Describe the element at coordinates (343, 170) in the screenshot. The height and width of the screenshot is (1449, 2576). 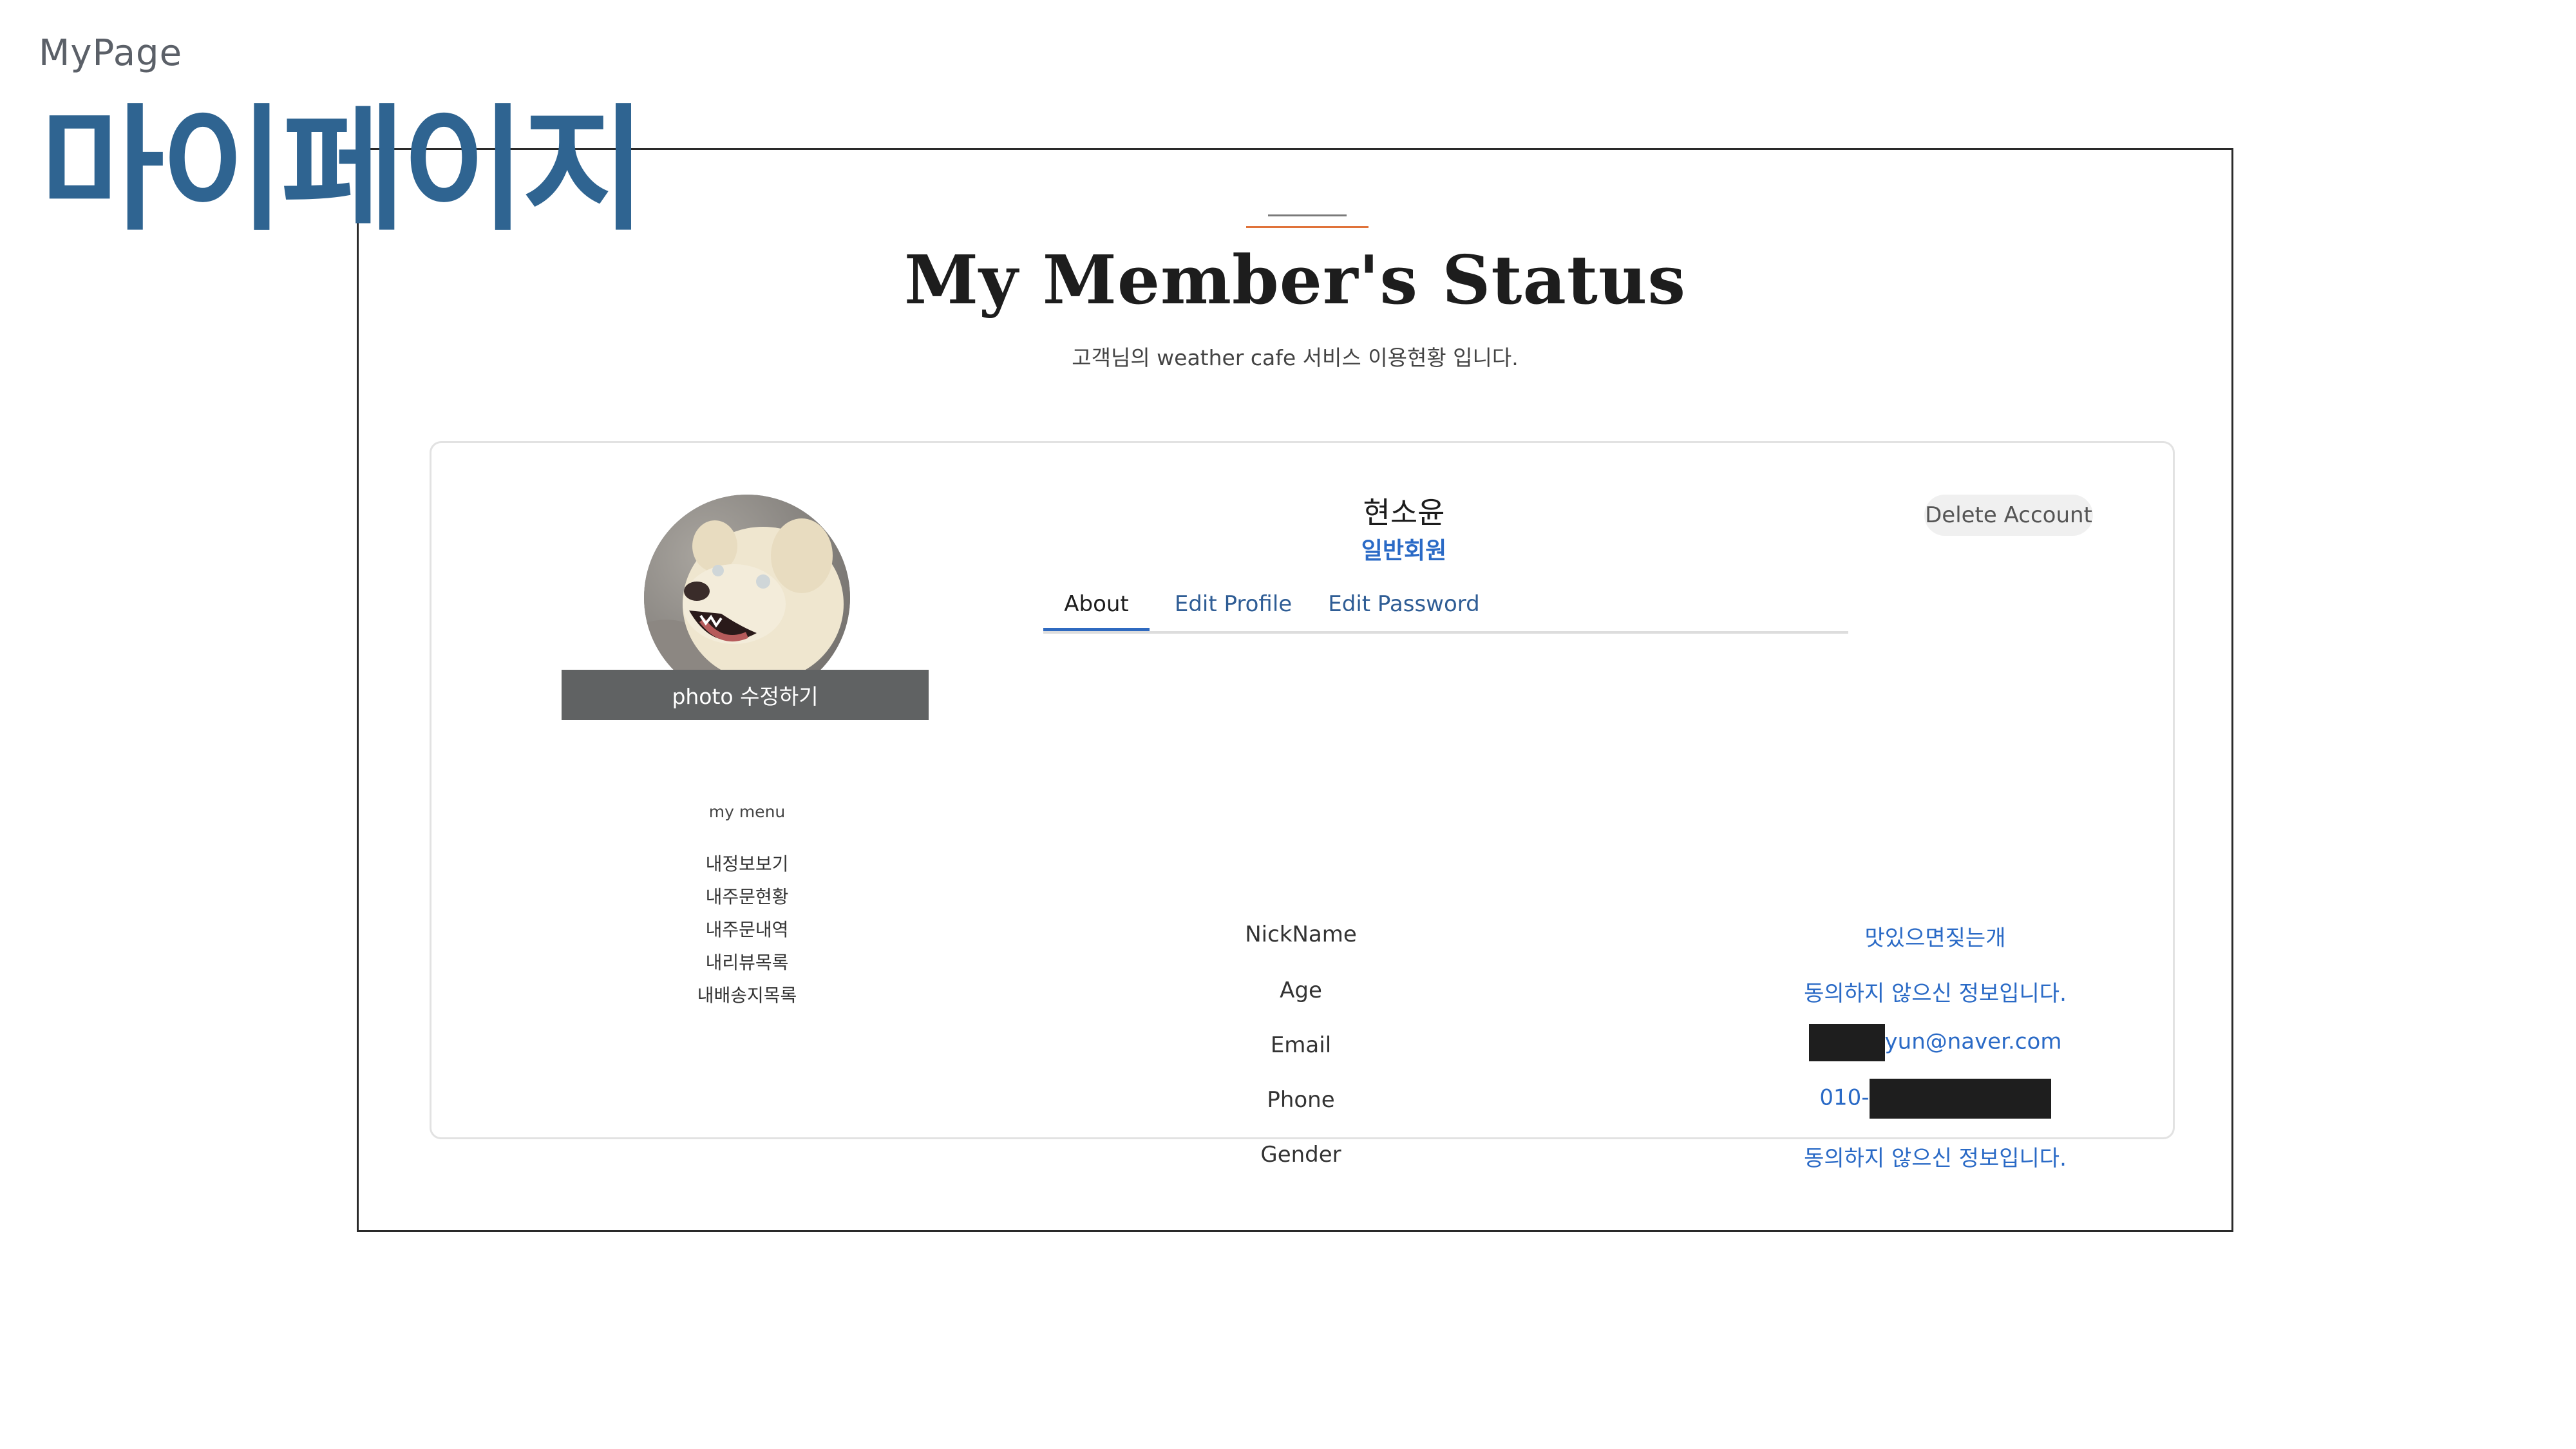
I see `slide-title: 마이페이지` at that location.